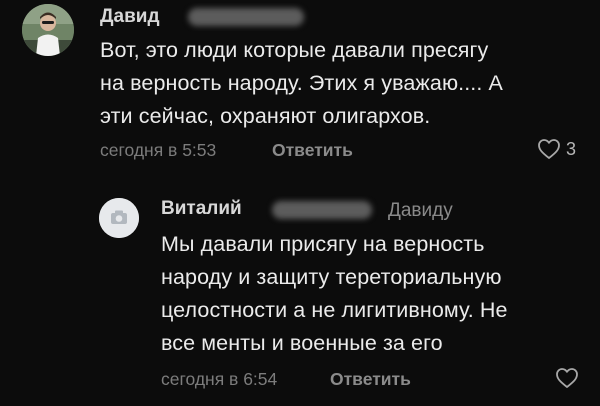 The height and width of the screenshot is (406, 600). Describe the element at coordinates (420, 211) in the screenshot. I see `reply-to-link: Давиду` at that location.